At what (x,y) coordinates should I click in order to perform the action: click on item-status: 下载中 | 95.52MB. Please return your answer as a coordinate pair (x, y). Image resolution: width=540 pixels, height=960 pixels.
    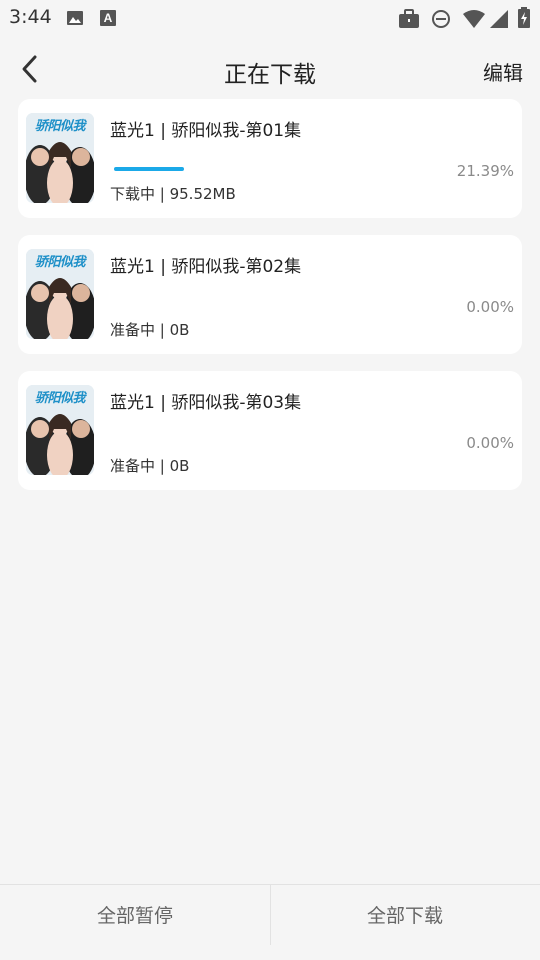
    Looking at the image, I should click on (173, 194).